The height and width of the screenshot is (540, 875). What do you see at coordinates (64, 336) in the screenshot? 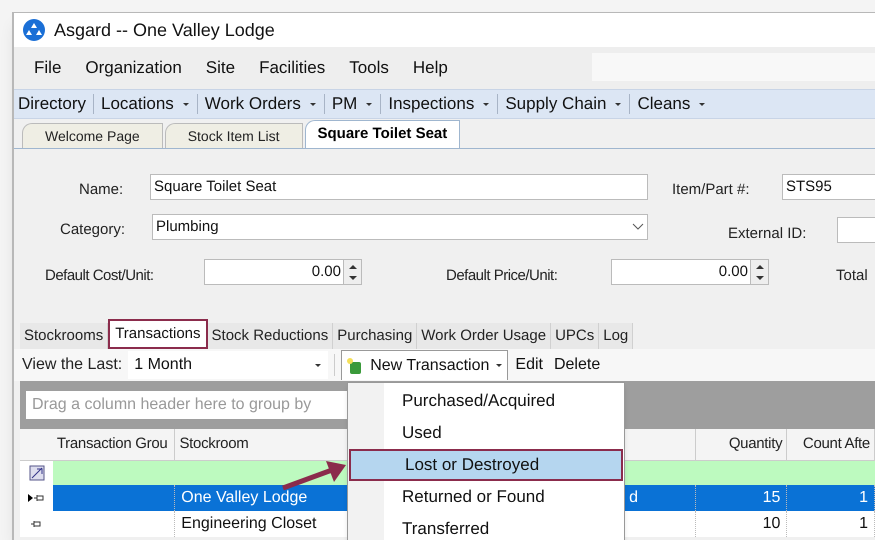
I see `sub-tab: Stockrooms` at bounding box center [64, 336].